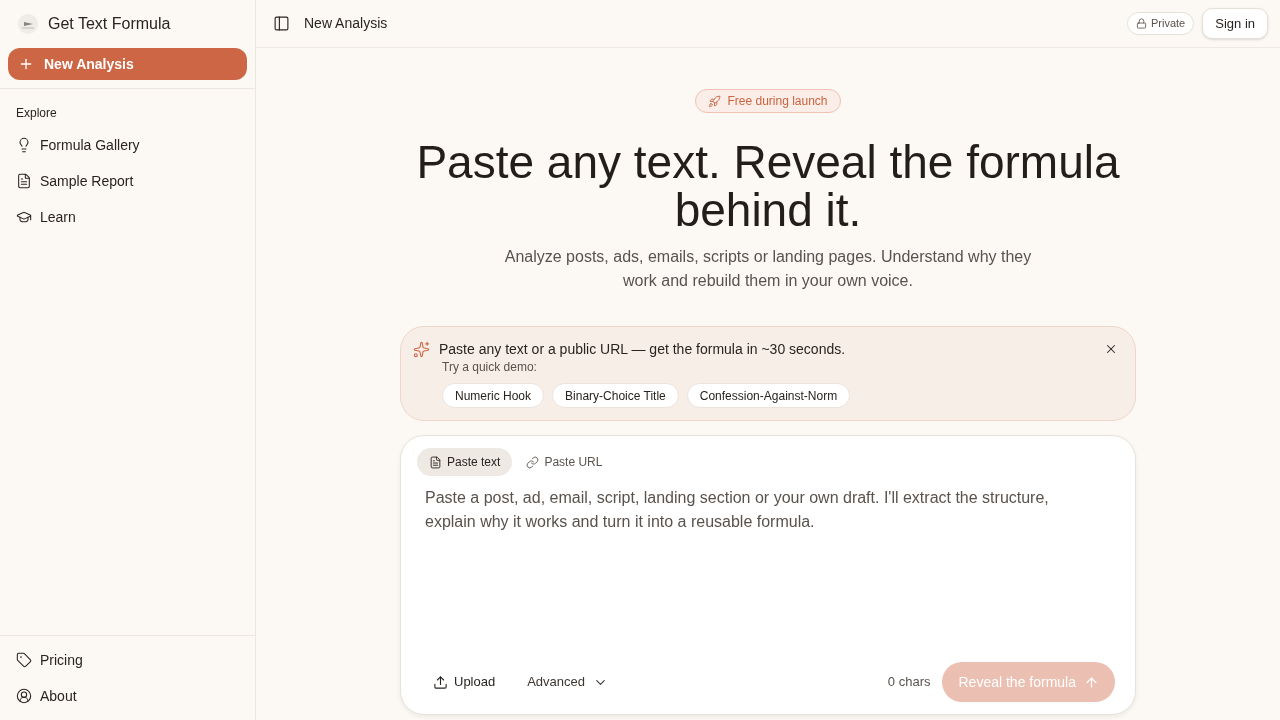 The width and height of the screenshot is (1280, 720). Describe the element at coordinates (493, 395) in the screenshot. I see `demo-chip: Numeric Hook` at that location.